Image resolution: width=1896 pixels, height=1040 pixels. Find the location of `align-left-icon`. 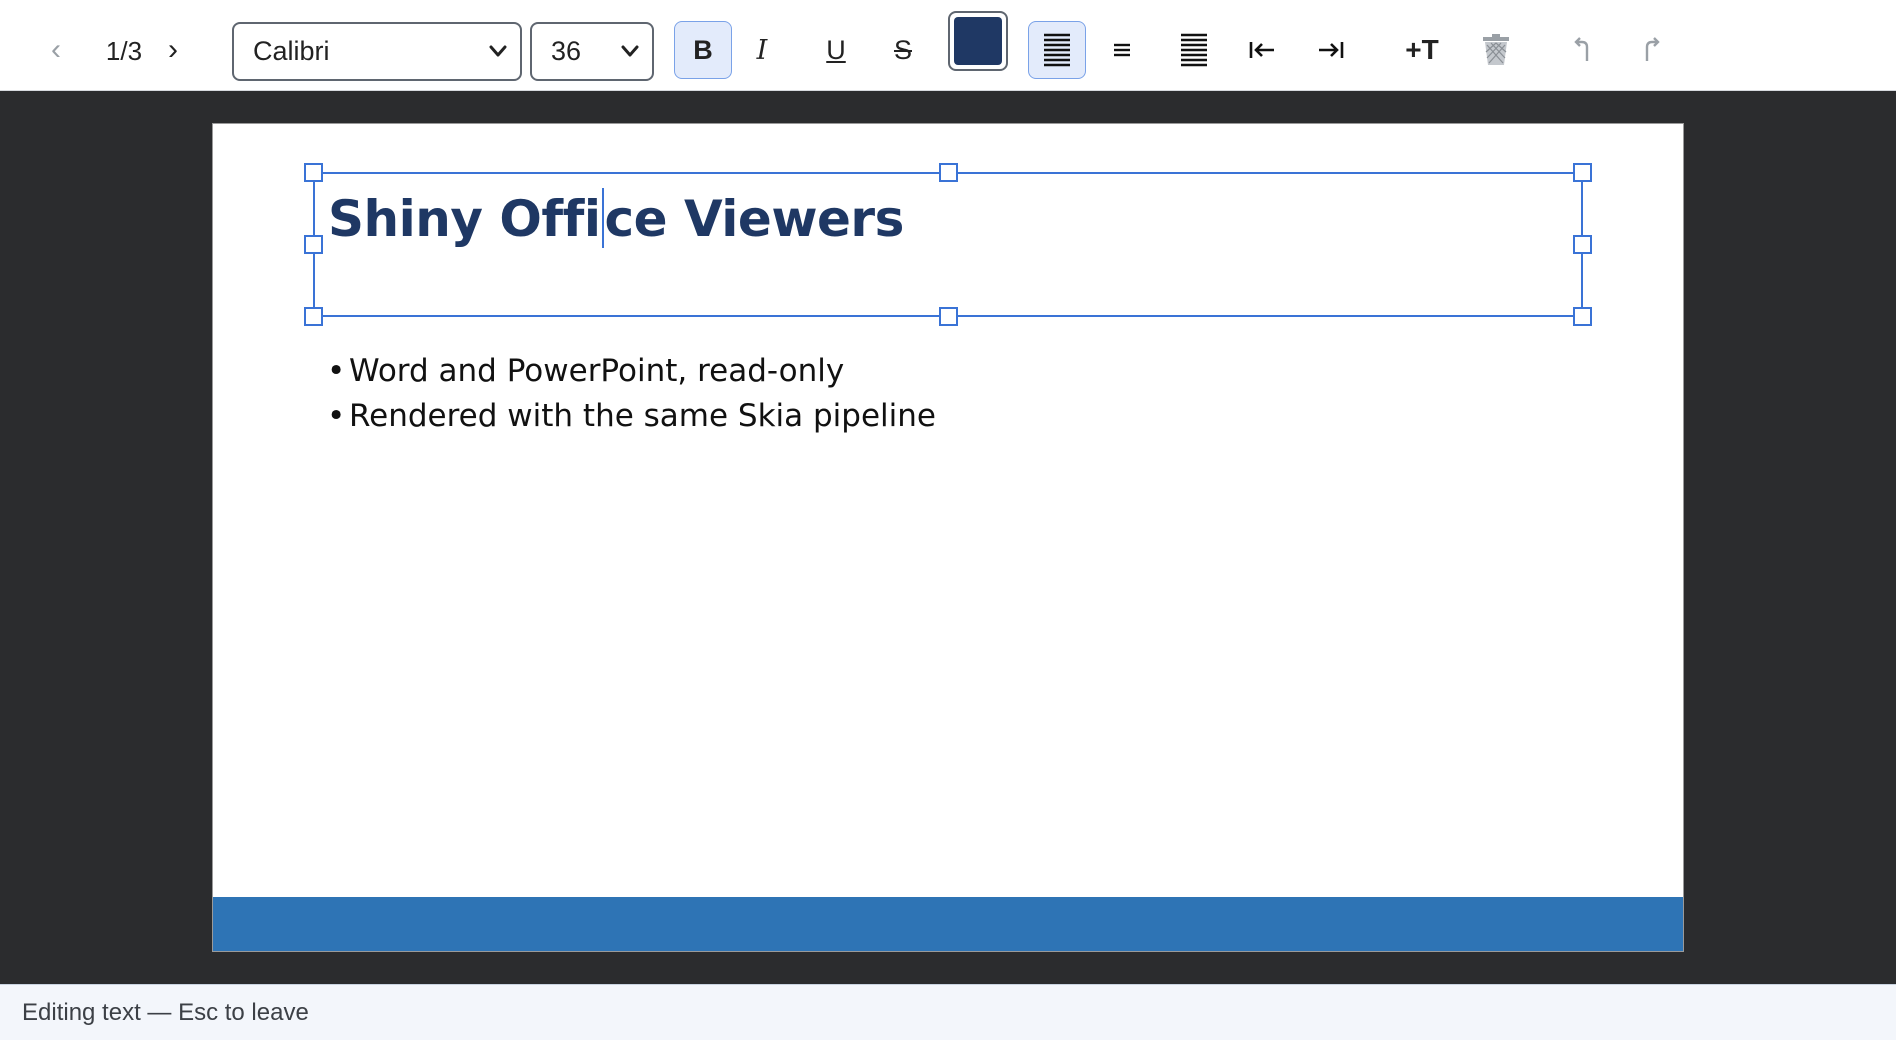

align-left-icon is located at coordinates (1057, 50).